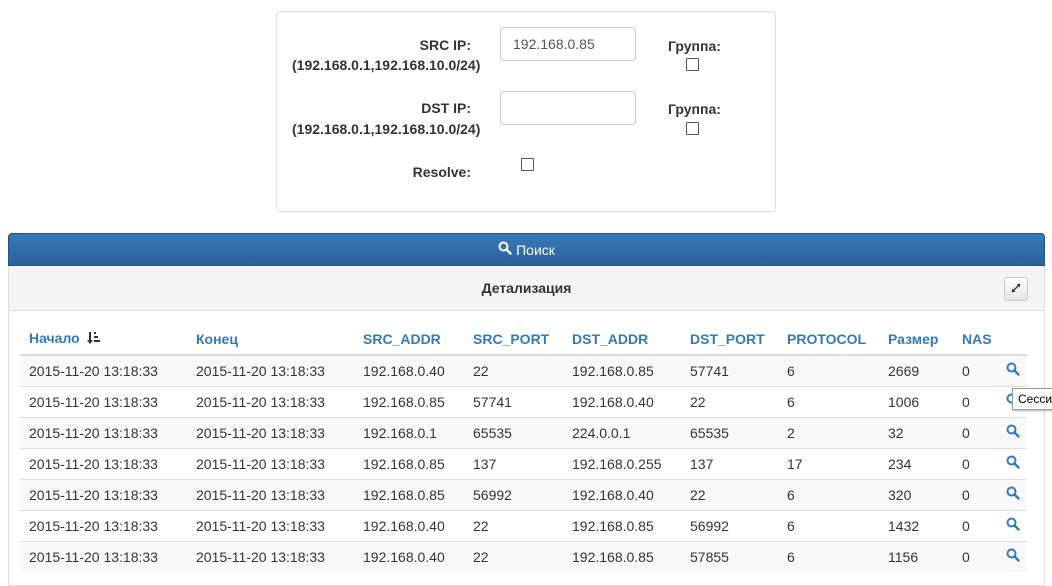 The width and height of the screenshot is (1052, 586). I want to click on table-cell: 320, so click(916, 494).